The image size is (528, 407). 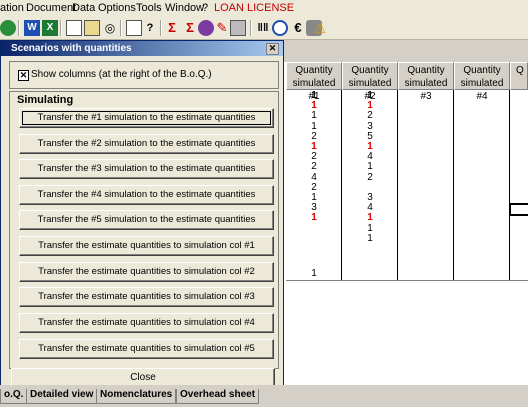 What do you see at coordinates (238, 28) in the screenshot?
I see `calculator-icon` at bounding box center [238, 28].